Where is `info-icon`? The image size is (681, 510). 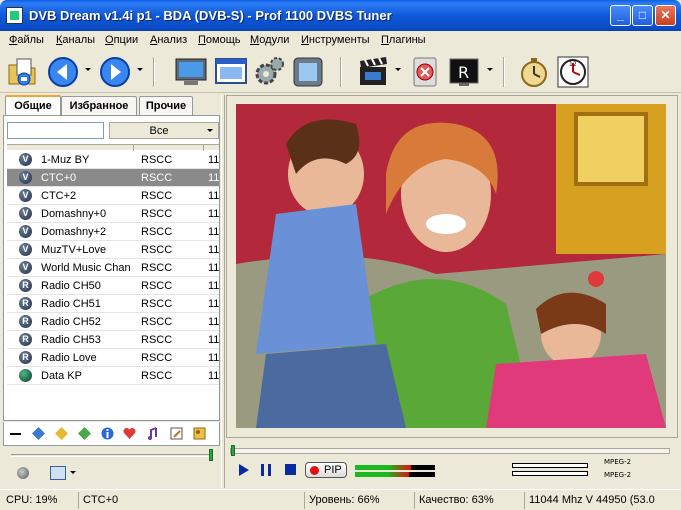
info-icon is located at coordinates (107, 433).